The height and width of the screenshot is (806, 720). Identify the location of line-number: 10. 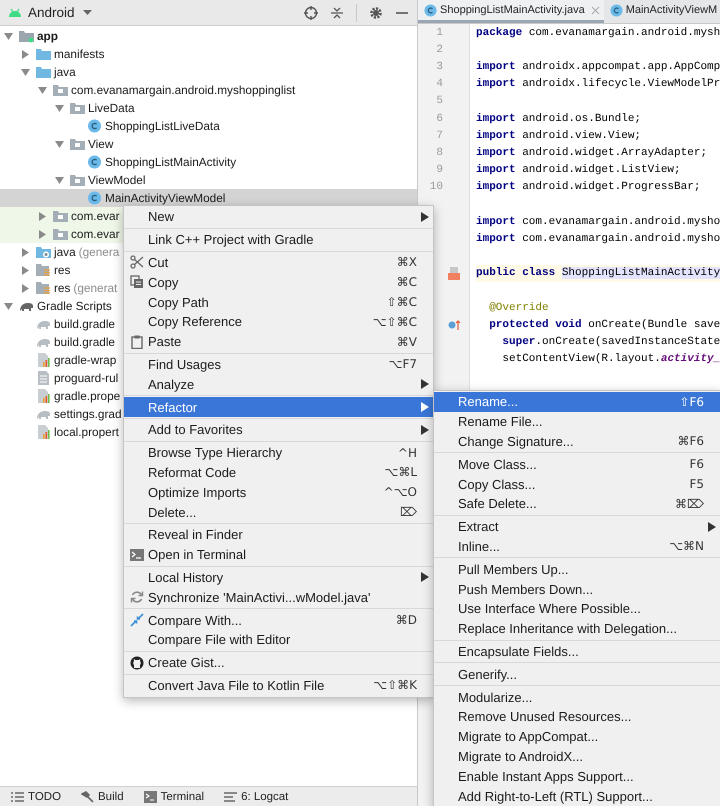
(435, 187).